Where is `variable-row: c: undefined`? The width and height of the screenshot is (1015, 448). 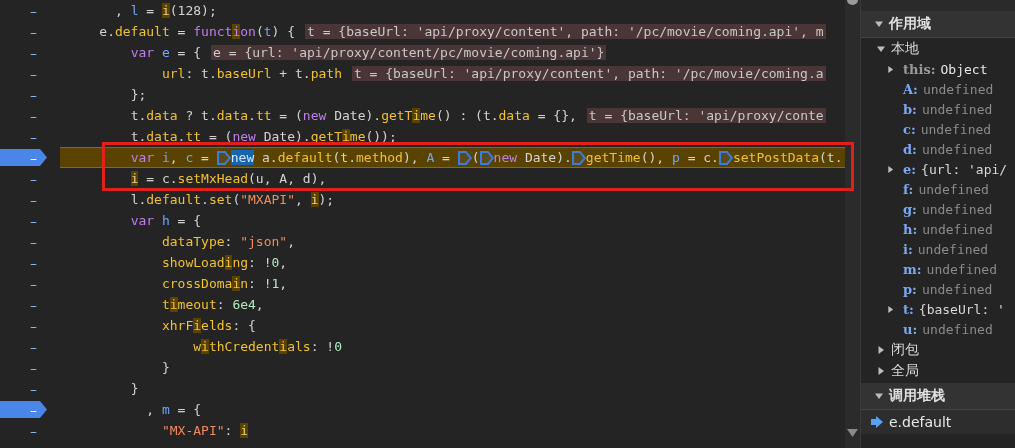 variable-row: c: undefined is located at coordinates (938, 129).